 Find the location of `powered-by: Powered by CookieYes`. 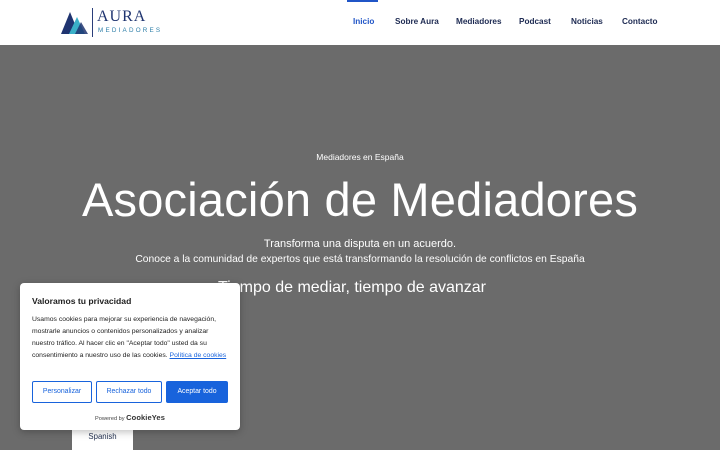

powered-by: Powered by CookieYes is located at coordinates (130, 418).